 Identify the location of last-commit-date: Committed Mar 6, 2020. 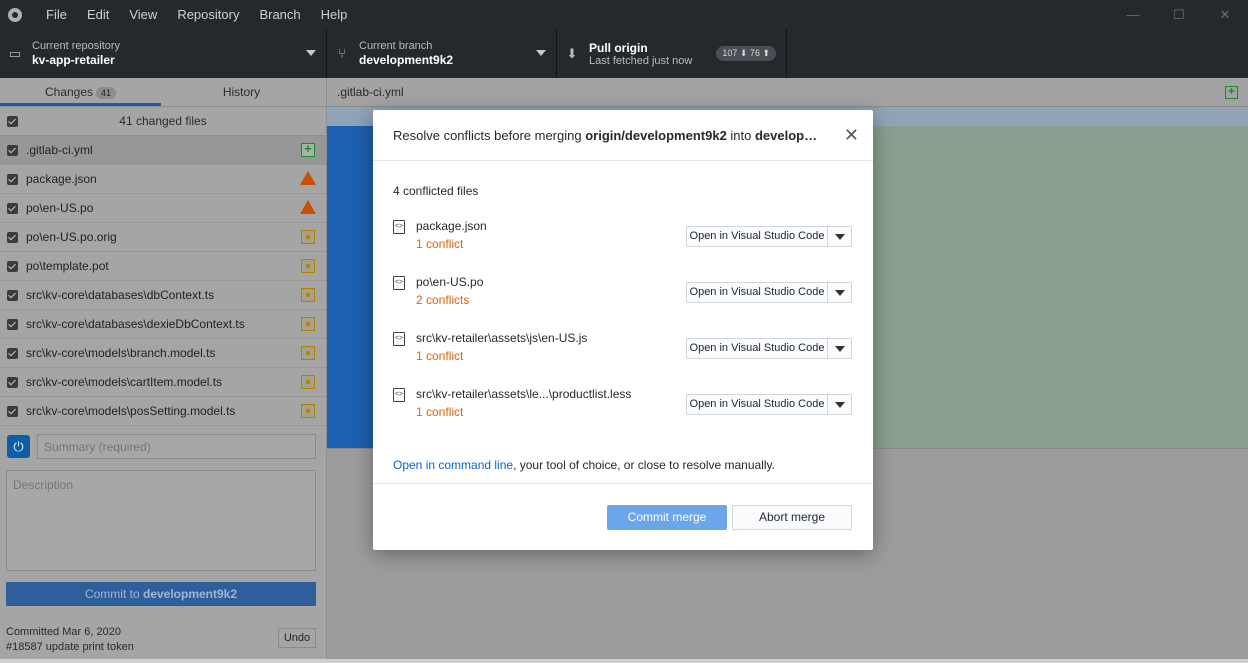
(63, 632).